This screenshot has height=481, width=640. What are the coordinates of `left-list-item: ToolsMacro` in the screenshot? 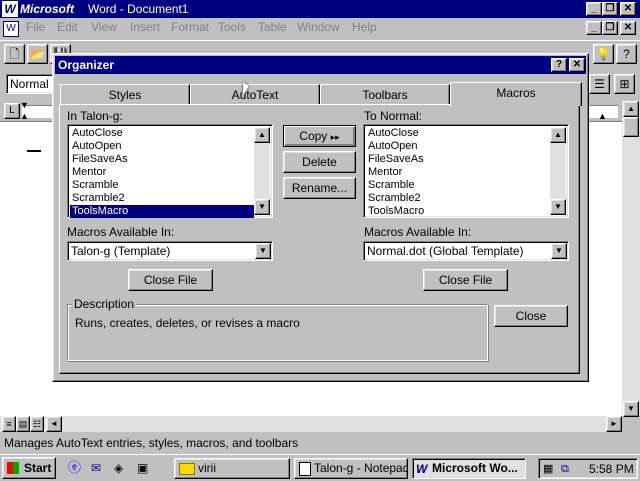 It's located at (162, 211).